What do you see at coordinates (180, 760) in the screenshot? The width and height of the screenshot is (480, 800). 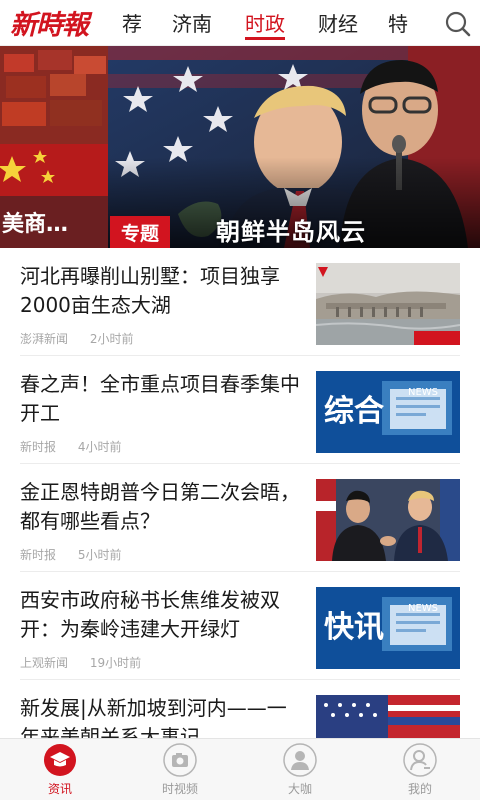 I see `camera-icon` at bounding box center [180, 760].